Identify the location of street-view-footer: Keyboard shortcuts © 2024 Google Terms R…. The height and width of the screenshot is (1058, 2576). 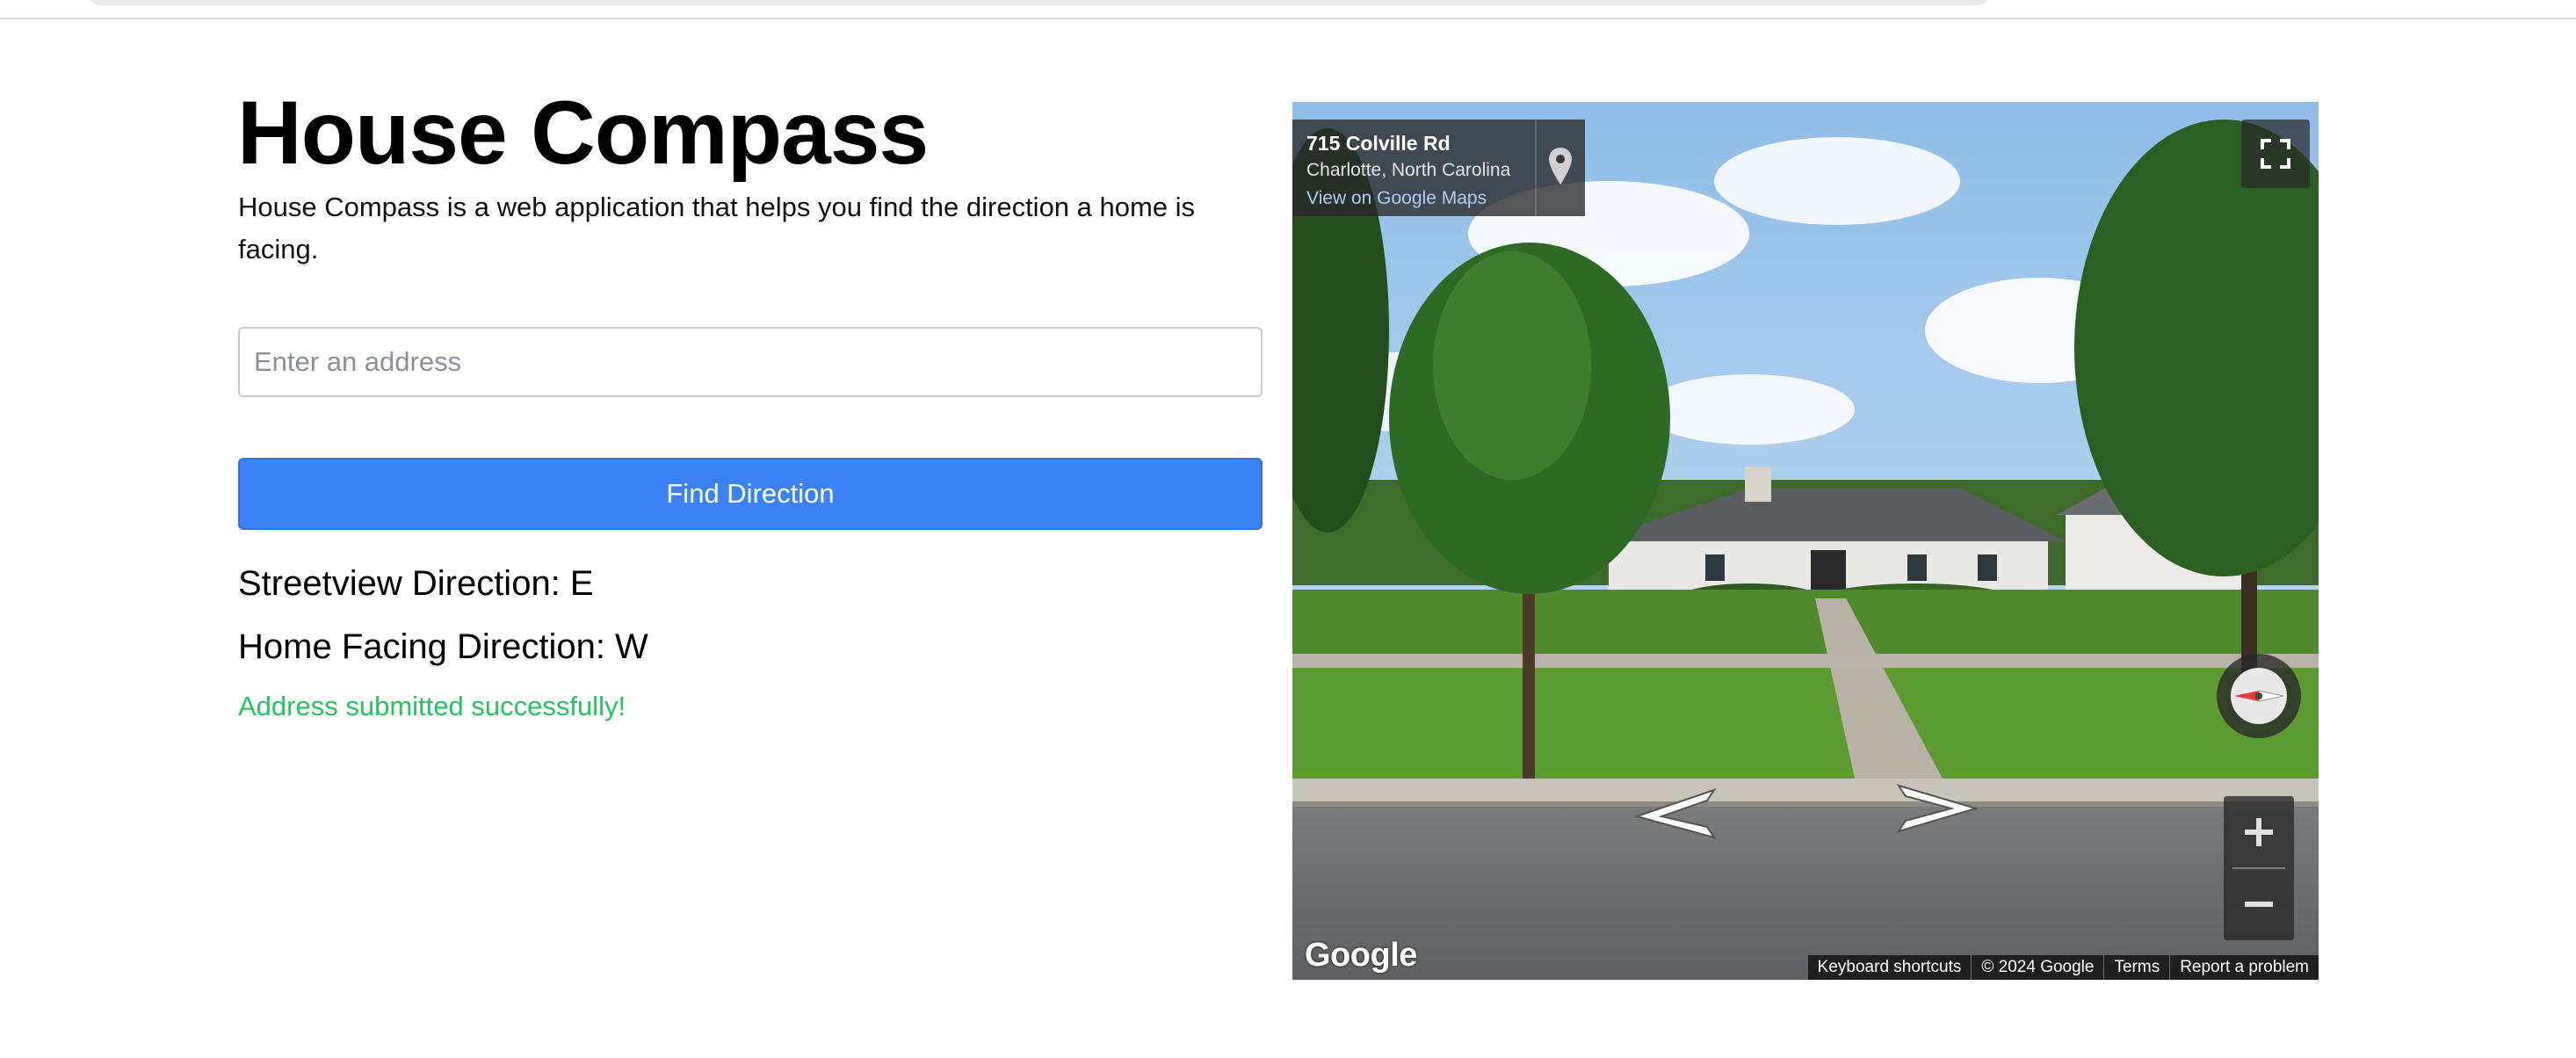
(2063, 968).